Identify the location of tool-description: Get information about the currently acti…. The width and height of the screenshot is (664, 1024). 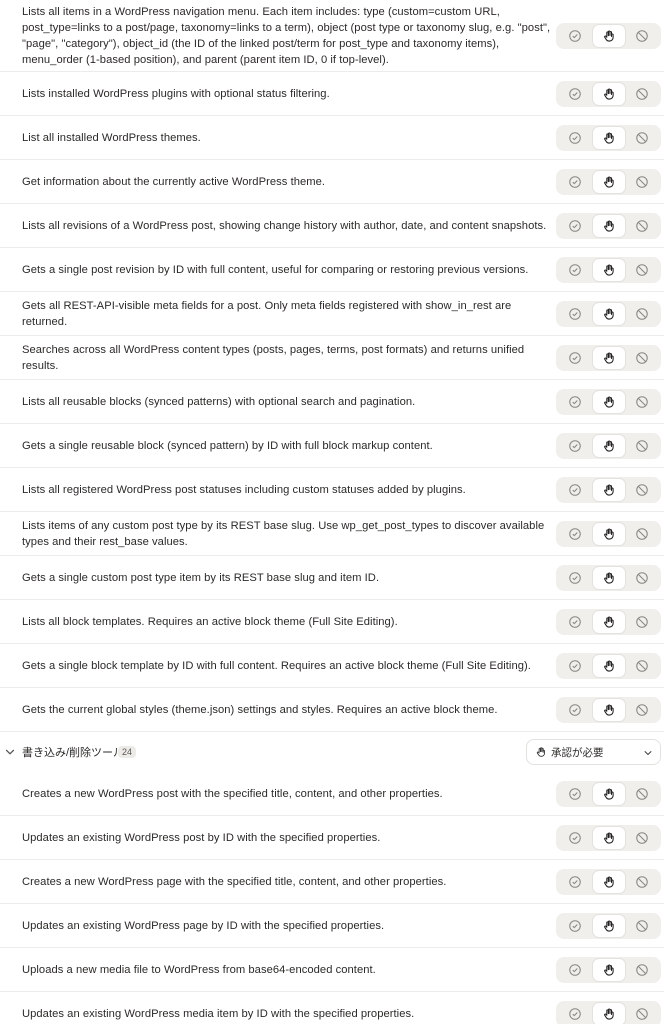
(174, 181).